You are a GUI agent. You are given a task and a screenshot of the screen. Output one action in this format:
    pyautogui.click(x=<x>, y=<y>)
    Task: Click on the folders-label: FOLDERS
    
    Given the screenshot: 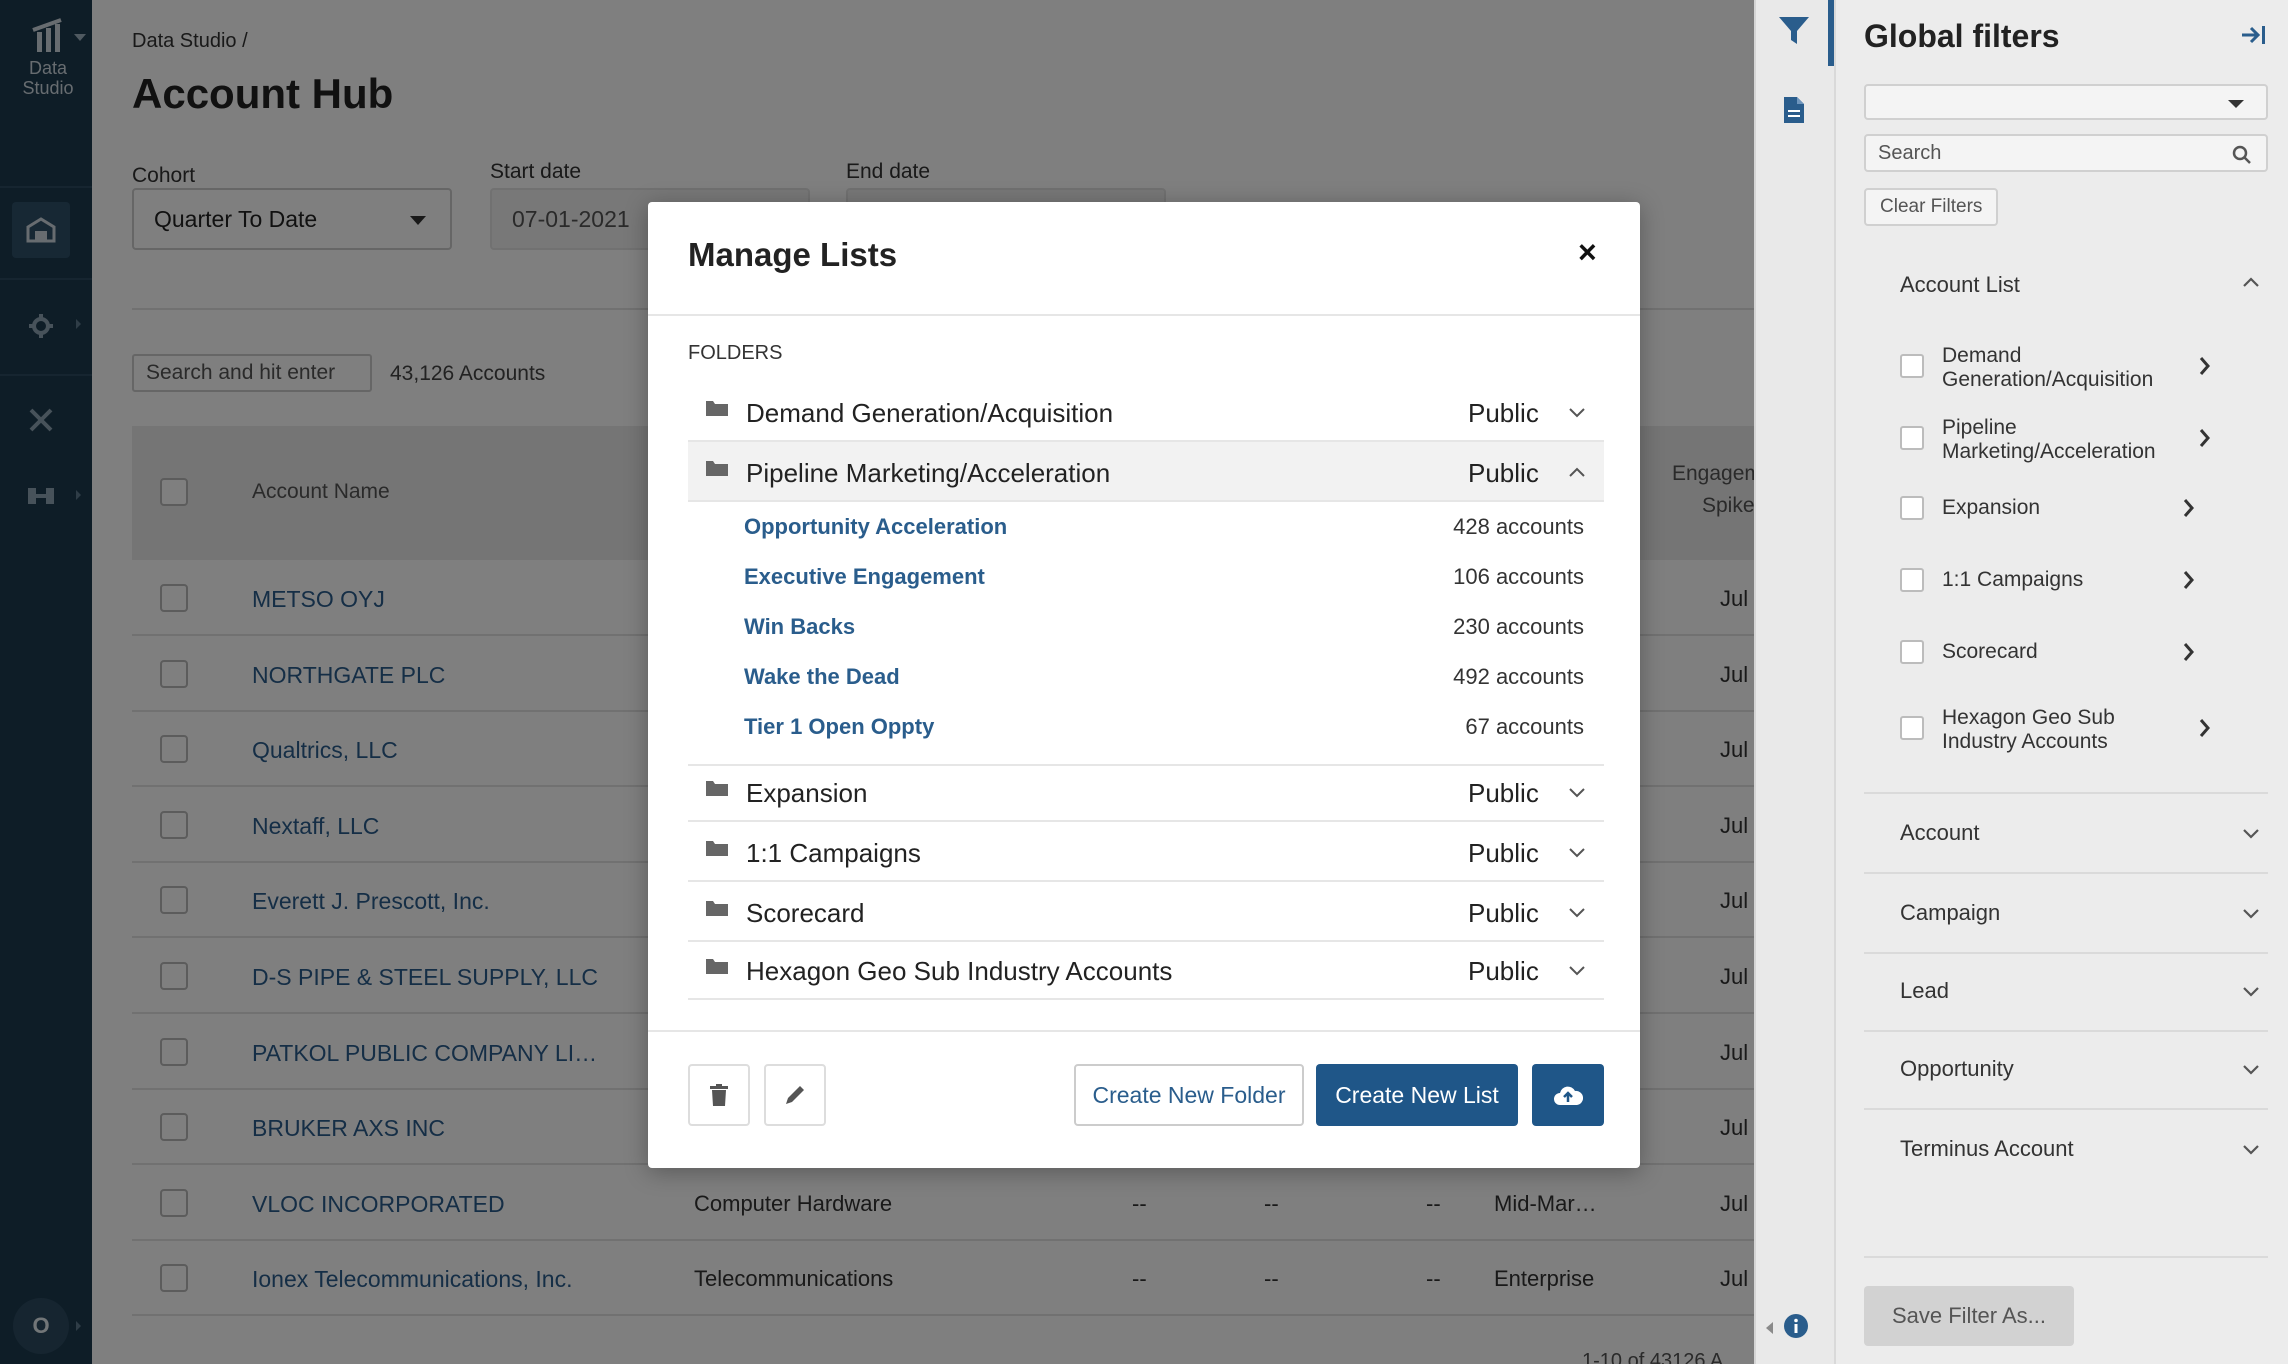 What is the action you would take?
    pyautogui.click(x=735, y=353)
    